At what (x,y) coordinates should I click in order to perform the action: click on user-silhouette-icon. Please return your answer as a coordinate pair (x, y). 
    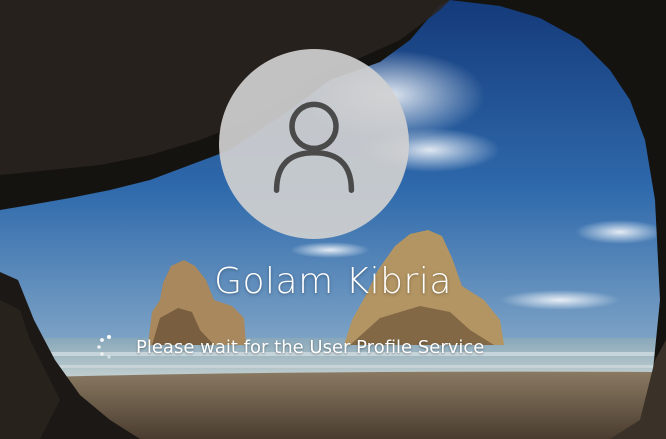
    Looking at the image, I should click on (314, 147).